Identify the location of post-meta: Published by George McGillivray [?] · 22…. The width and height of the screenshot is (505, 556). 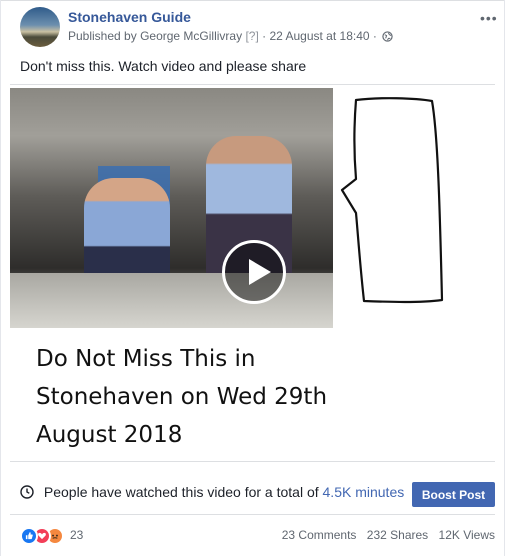
(230, 36).